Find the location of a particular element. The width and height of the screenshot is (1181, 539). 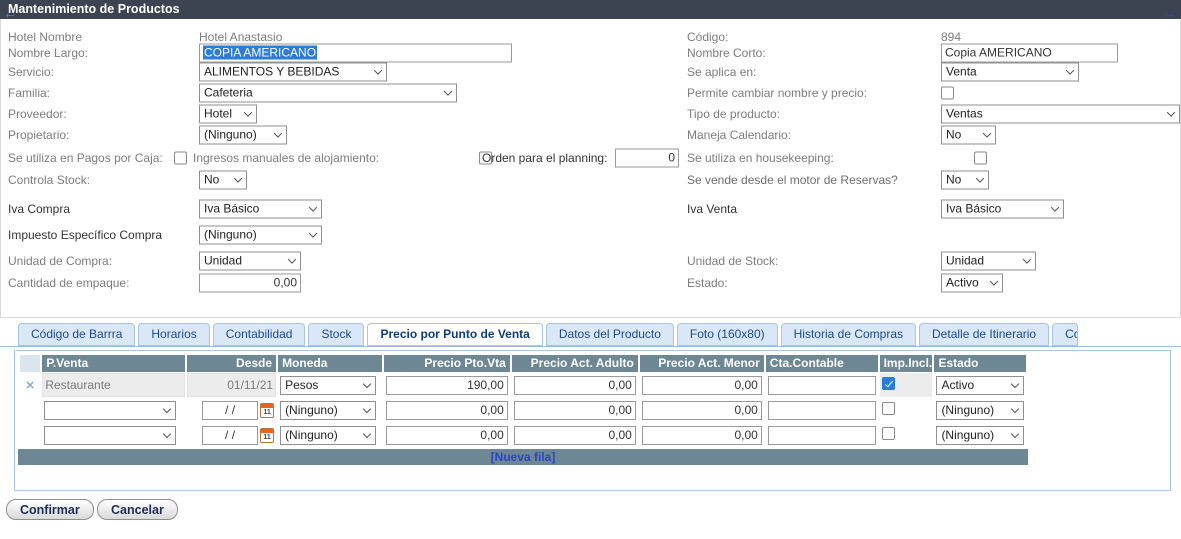

nombre-largo-input: COPIA AMERICANO is located at coordinates (355, 52).